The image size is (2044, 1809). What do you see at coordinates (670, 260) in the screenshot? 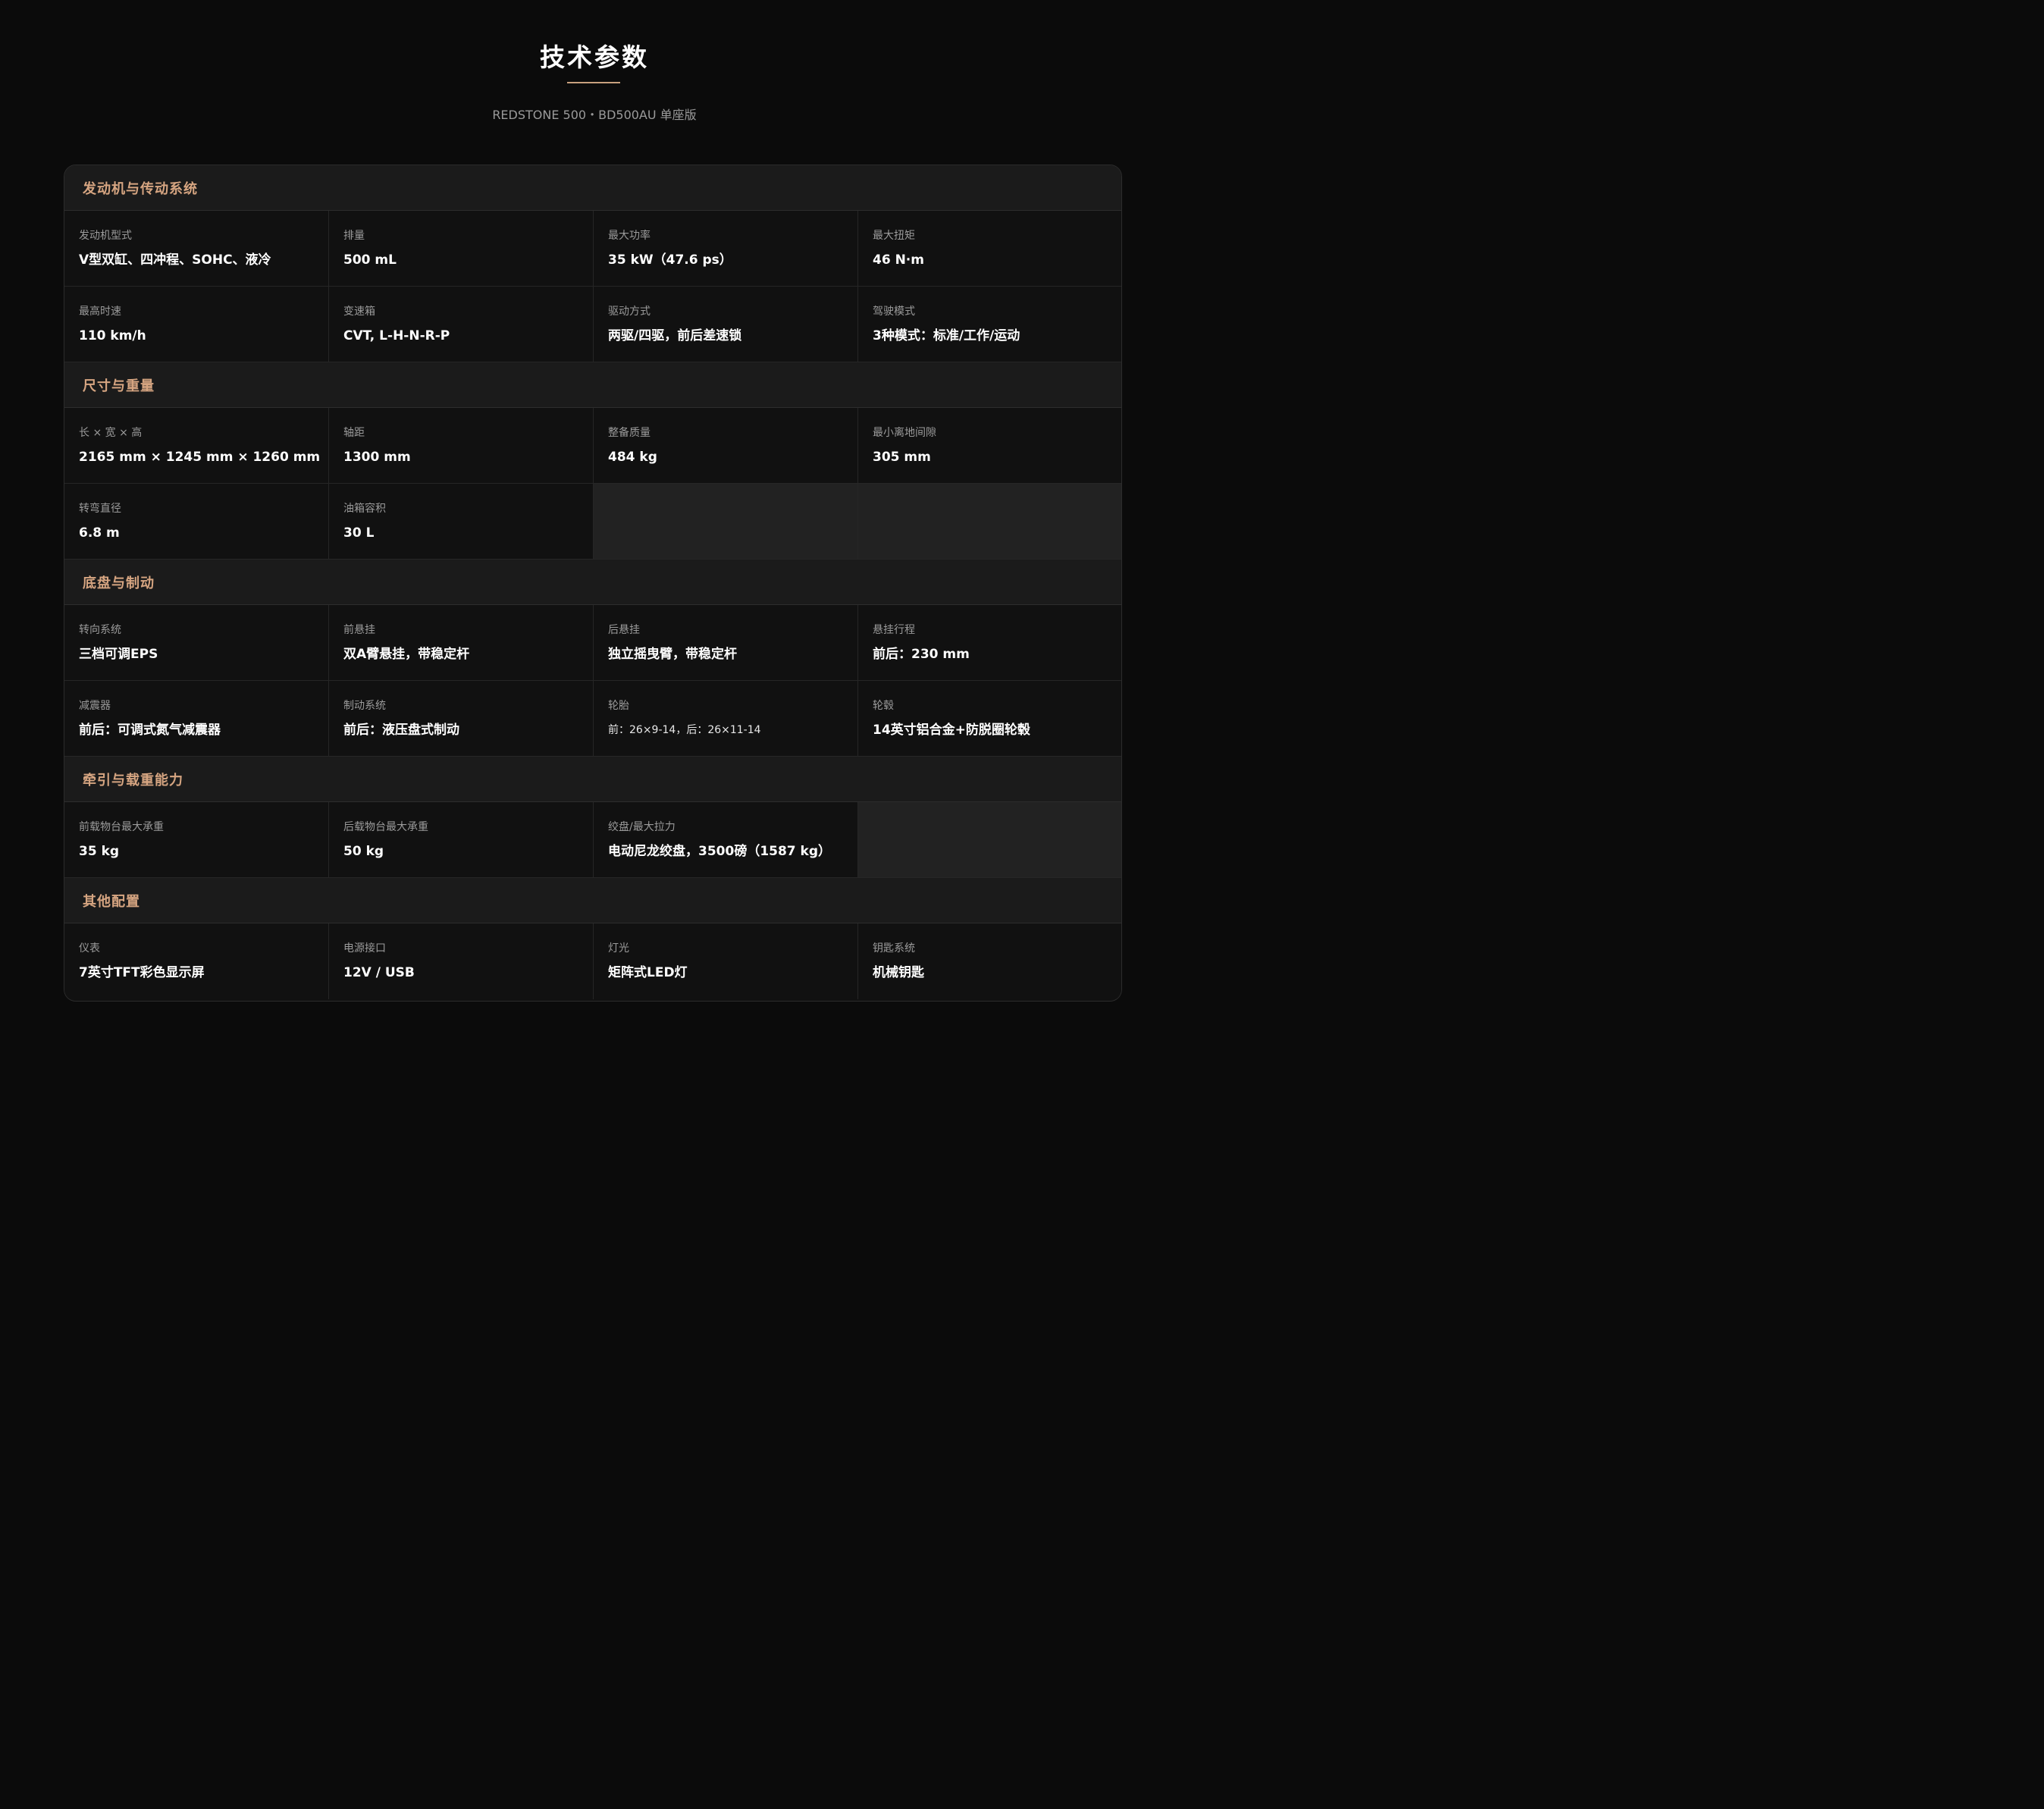
I see `spec-value: 35 kW（47.6 ps）` at bounding box center [670, 260].